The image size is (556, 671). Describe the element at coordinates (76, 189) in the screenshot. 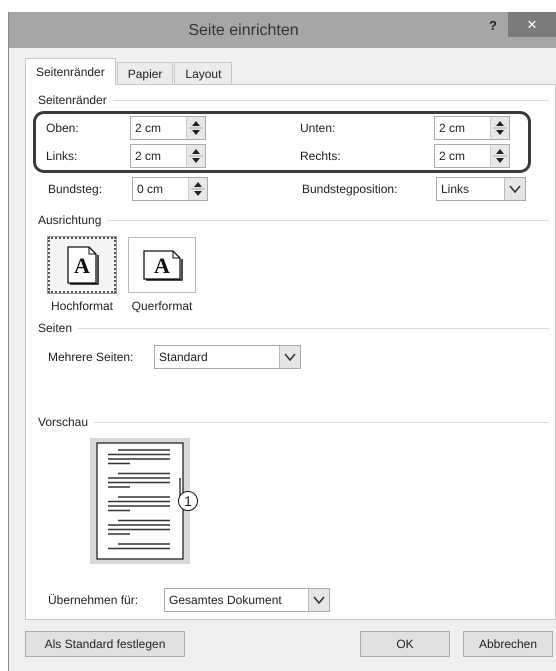

I see `field-label: Bundsteg:` at that location.